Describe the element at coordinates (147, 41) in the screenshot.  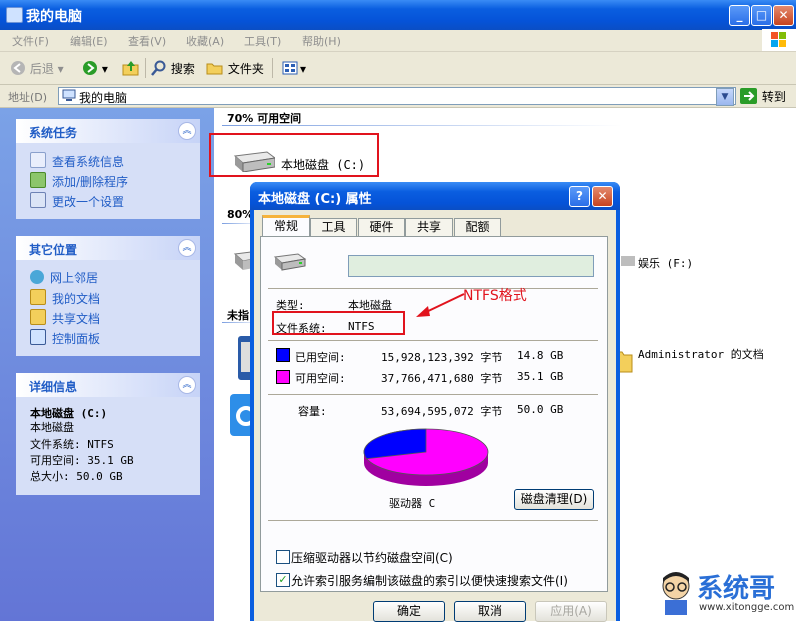
I see `menu-view: 查看(V)` at that location.